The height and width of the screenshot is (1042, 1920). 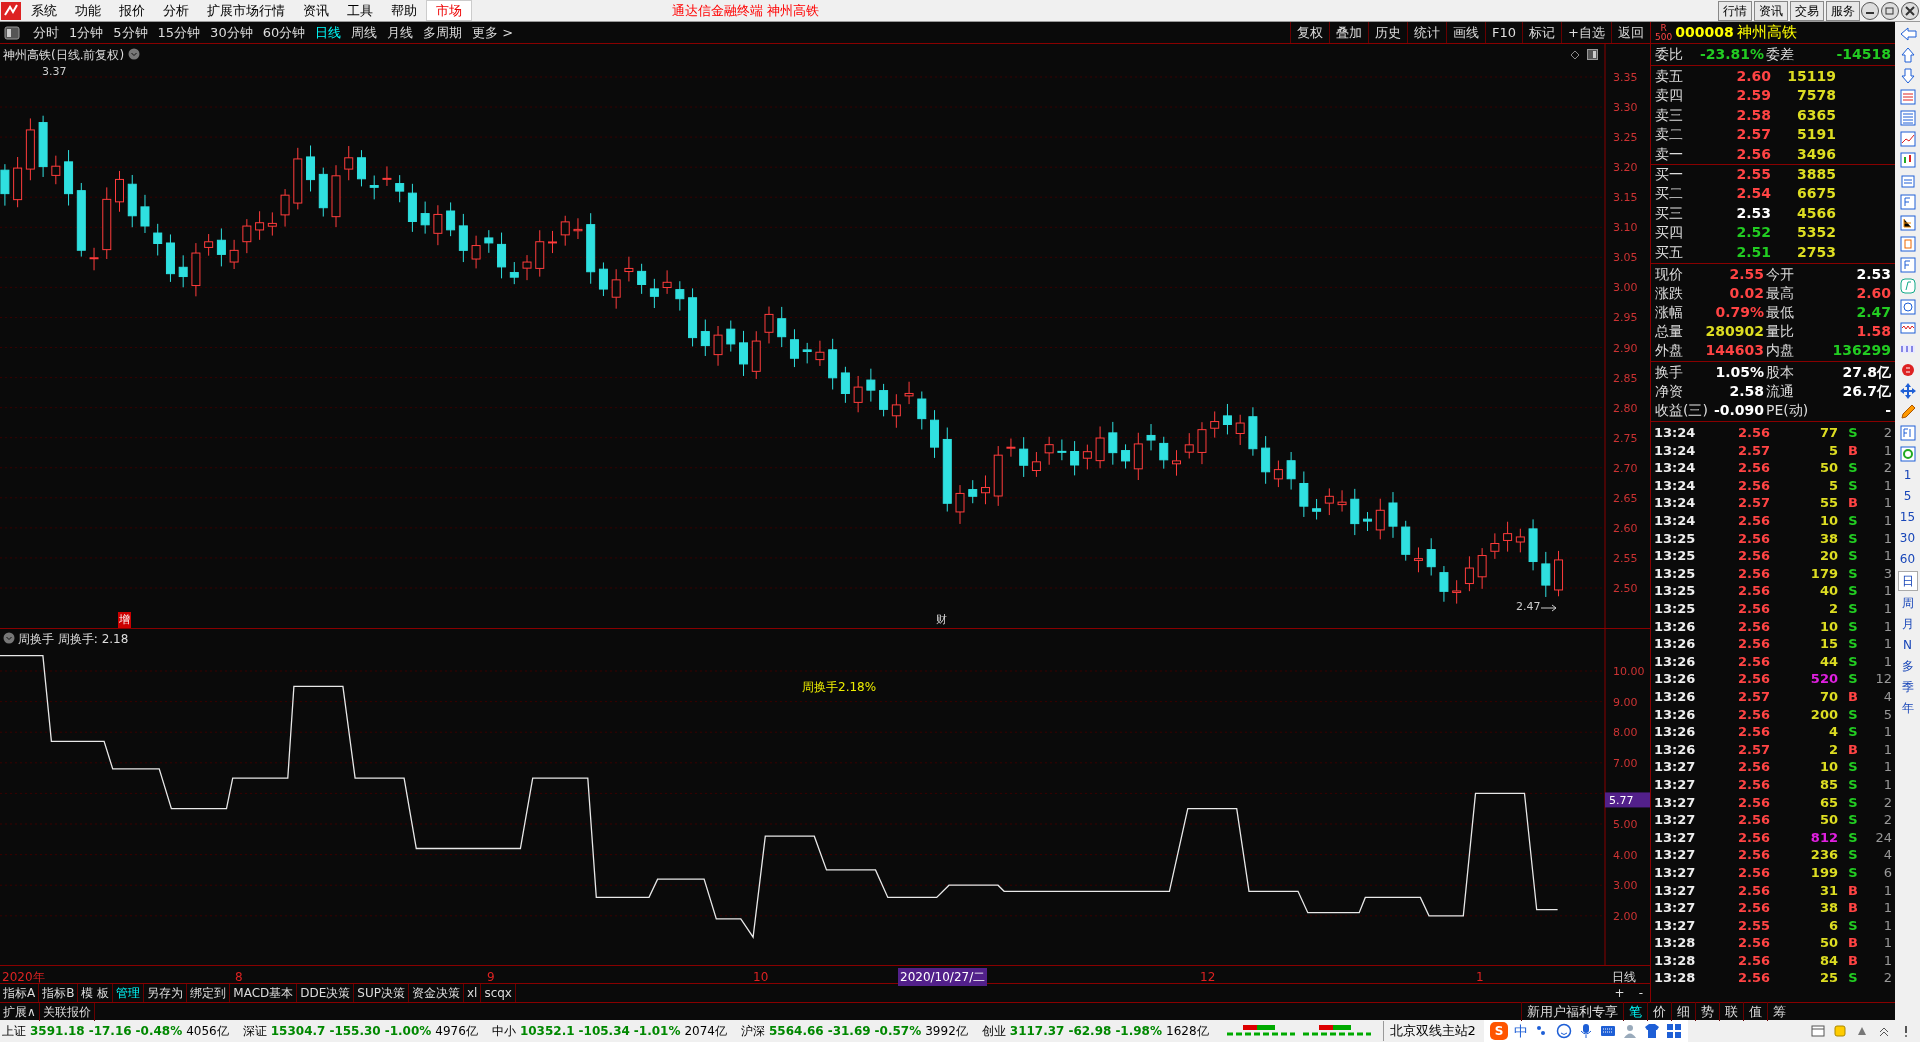 What do you see at coordinates (1592, 54) in the screenshot?
I see `panel-icon` at bounding box center [1592, 54].